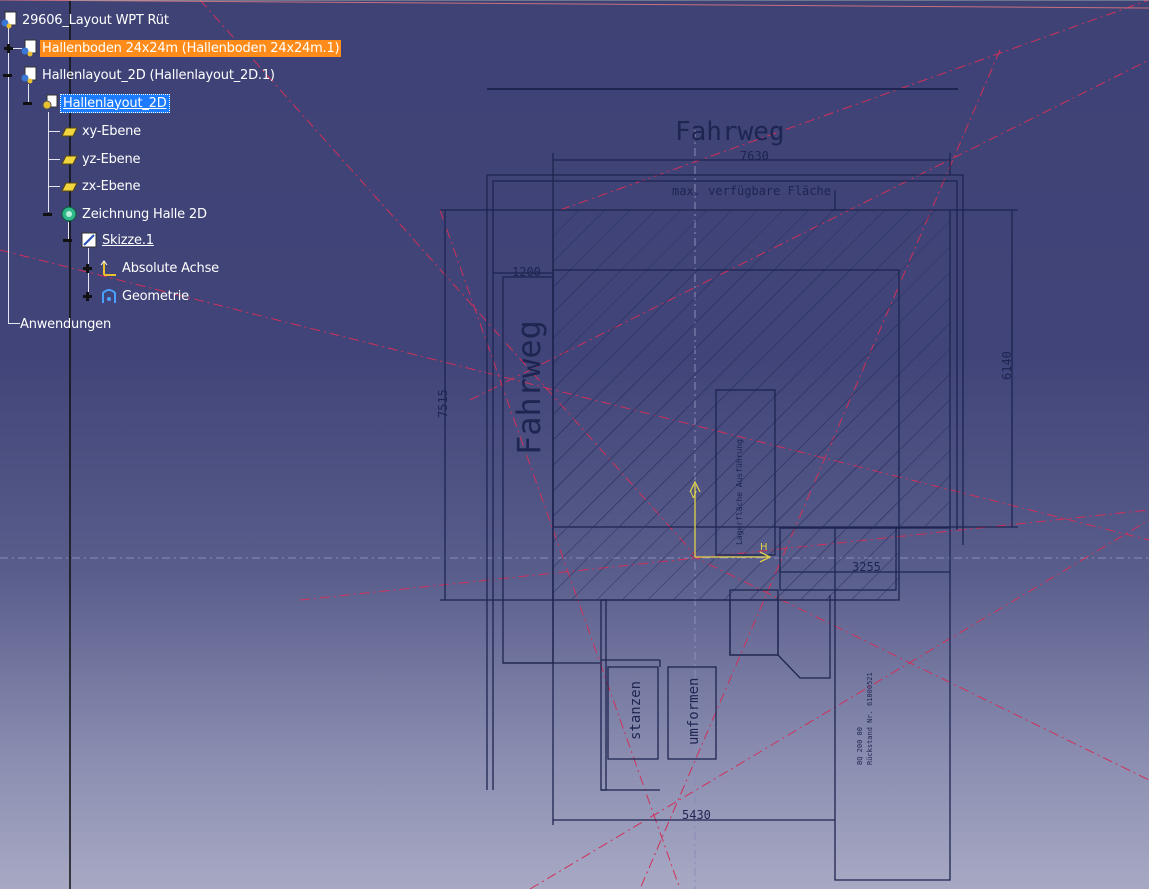 Image resolution: width=1149 pixels, height=889 pixels. What do you see at coordinates (111, 131) in the screenshot?
I see `tree-item-label: xy-Ebene` at bounding box center [111, 131].